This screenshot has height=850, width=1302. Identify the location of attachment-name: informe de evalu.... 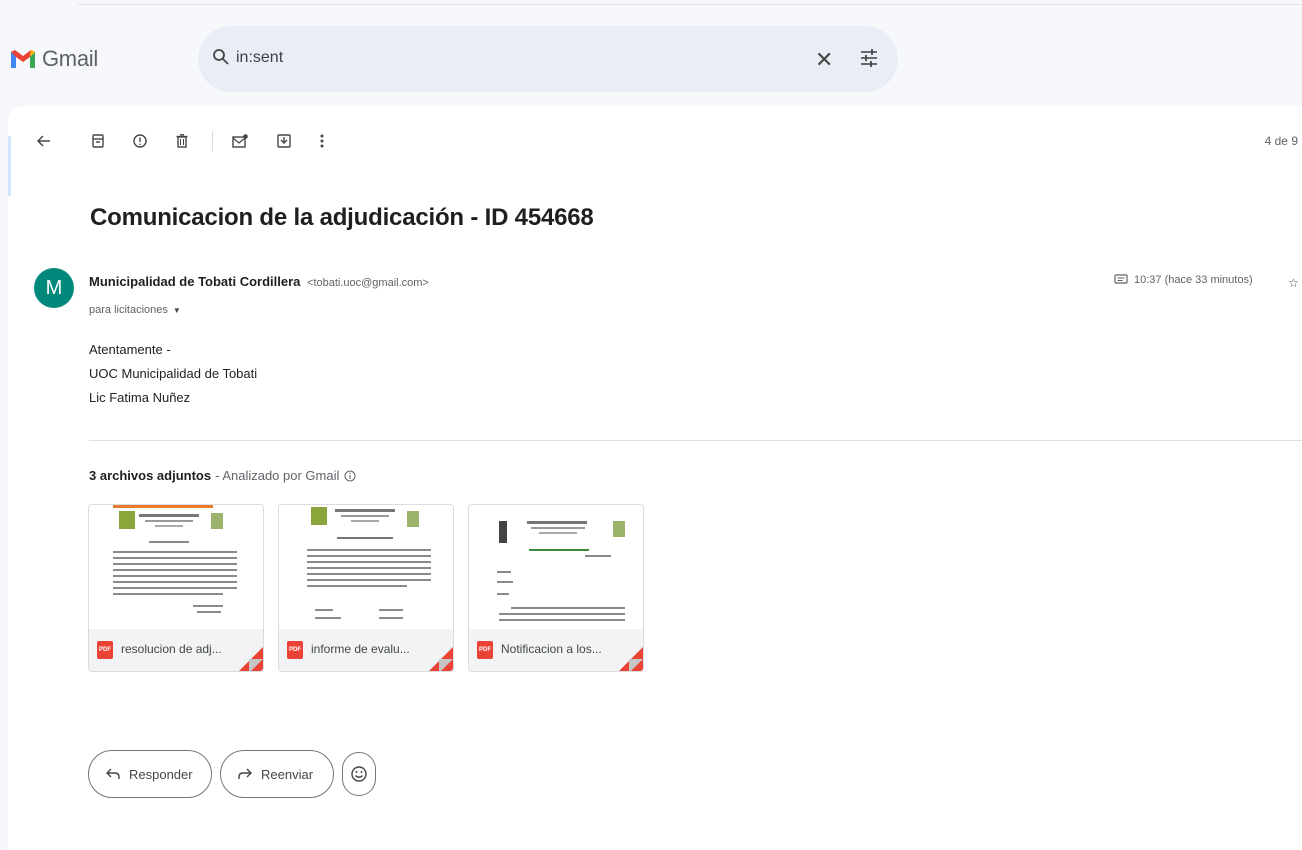
(360, 649).